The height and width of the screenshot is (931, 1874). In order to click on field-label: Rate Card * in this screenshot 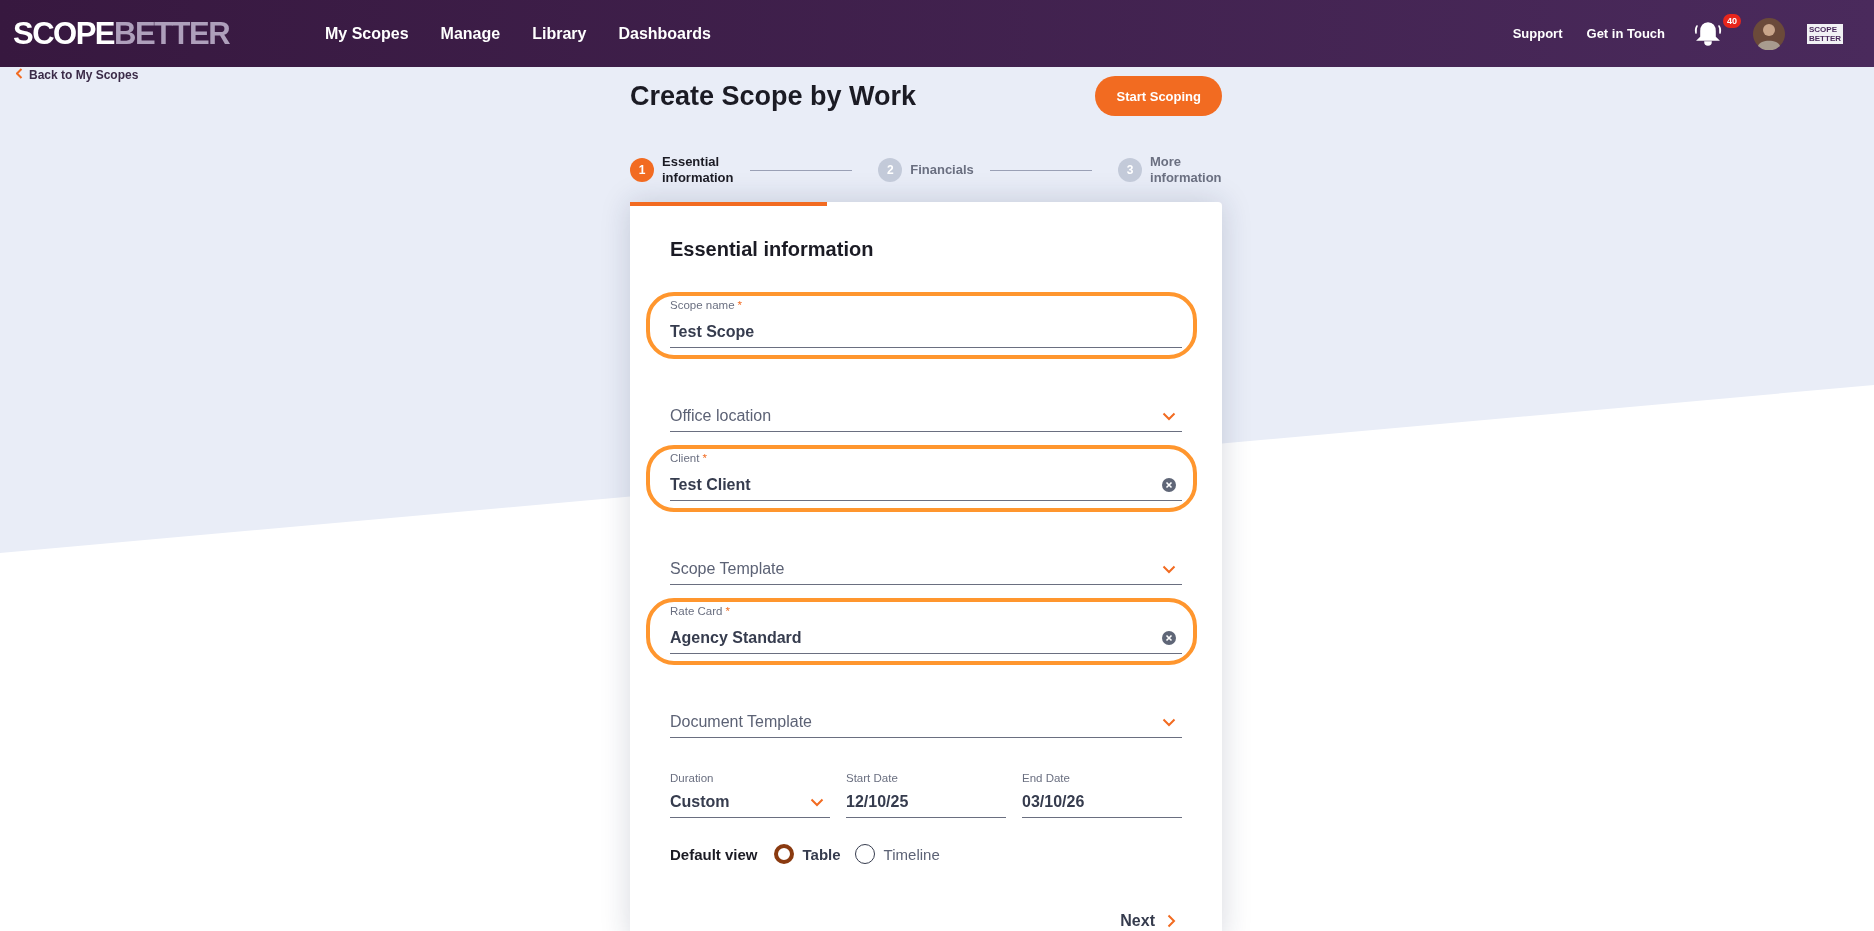, I will do `click(700, 611)`.